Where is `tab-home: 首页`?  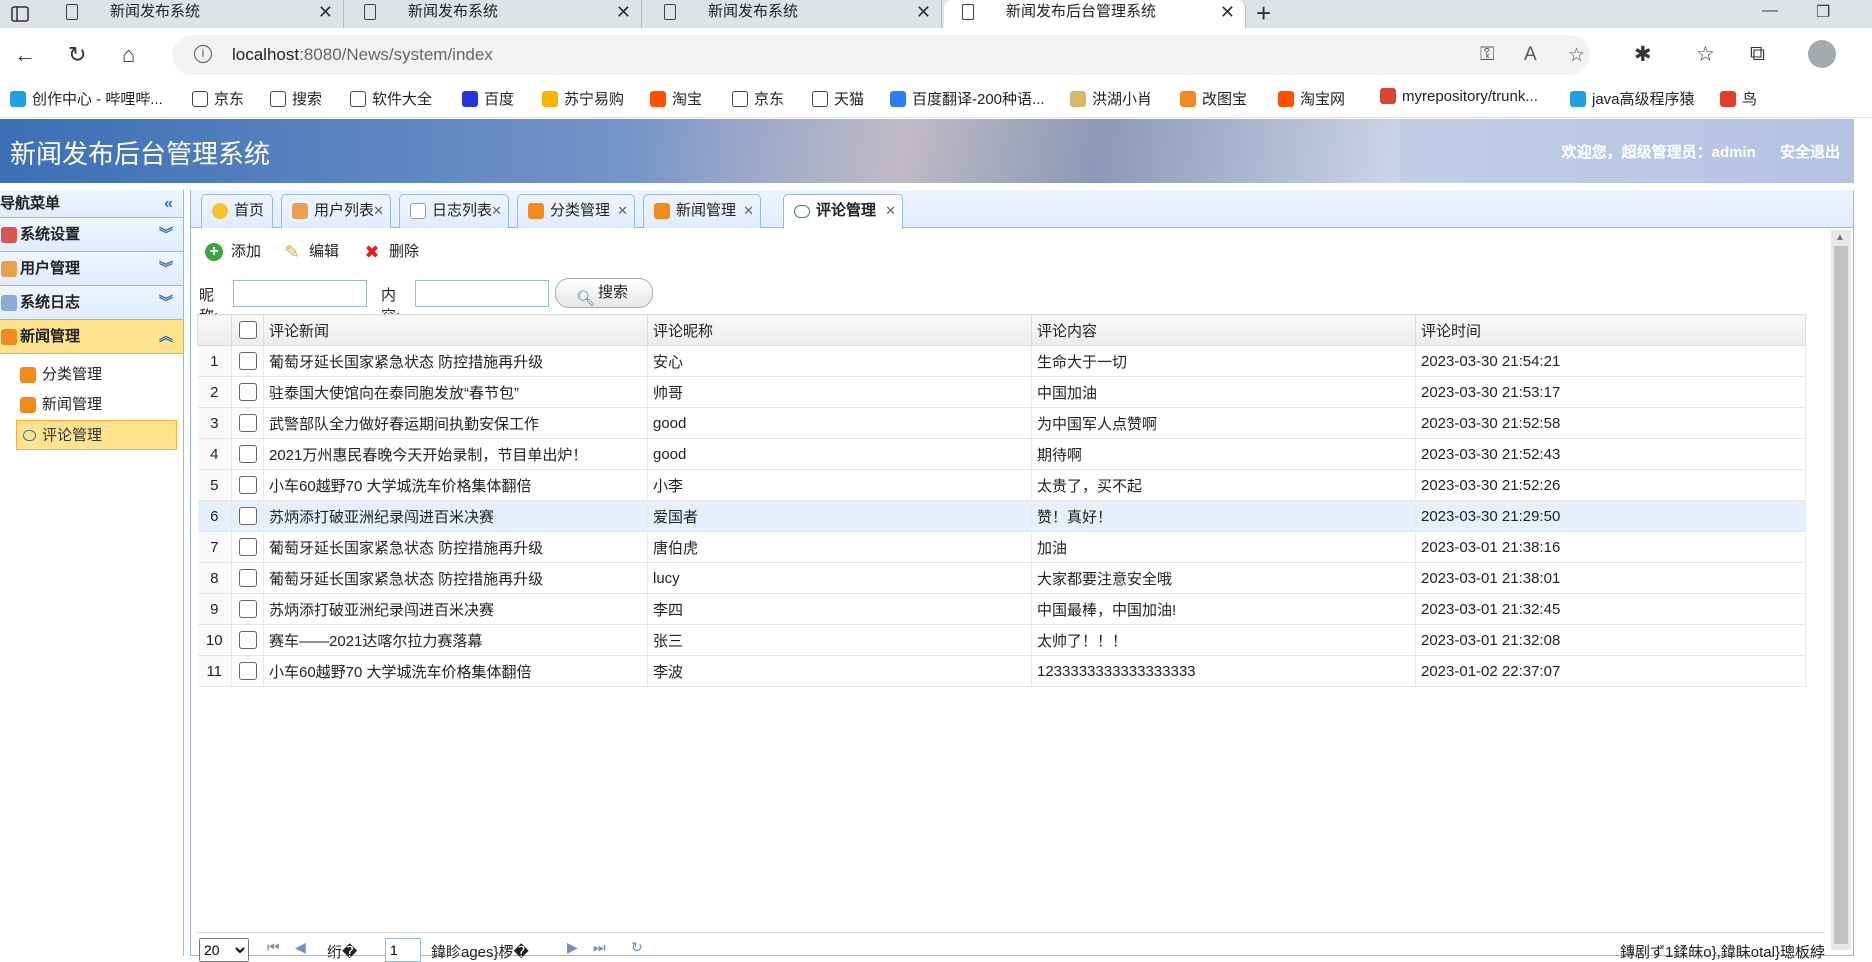
tab-home: 首页 is located at coordinates (237, 211).